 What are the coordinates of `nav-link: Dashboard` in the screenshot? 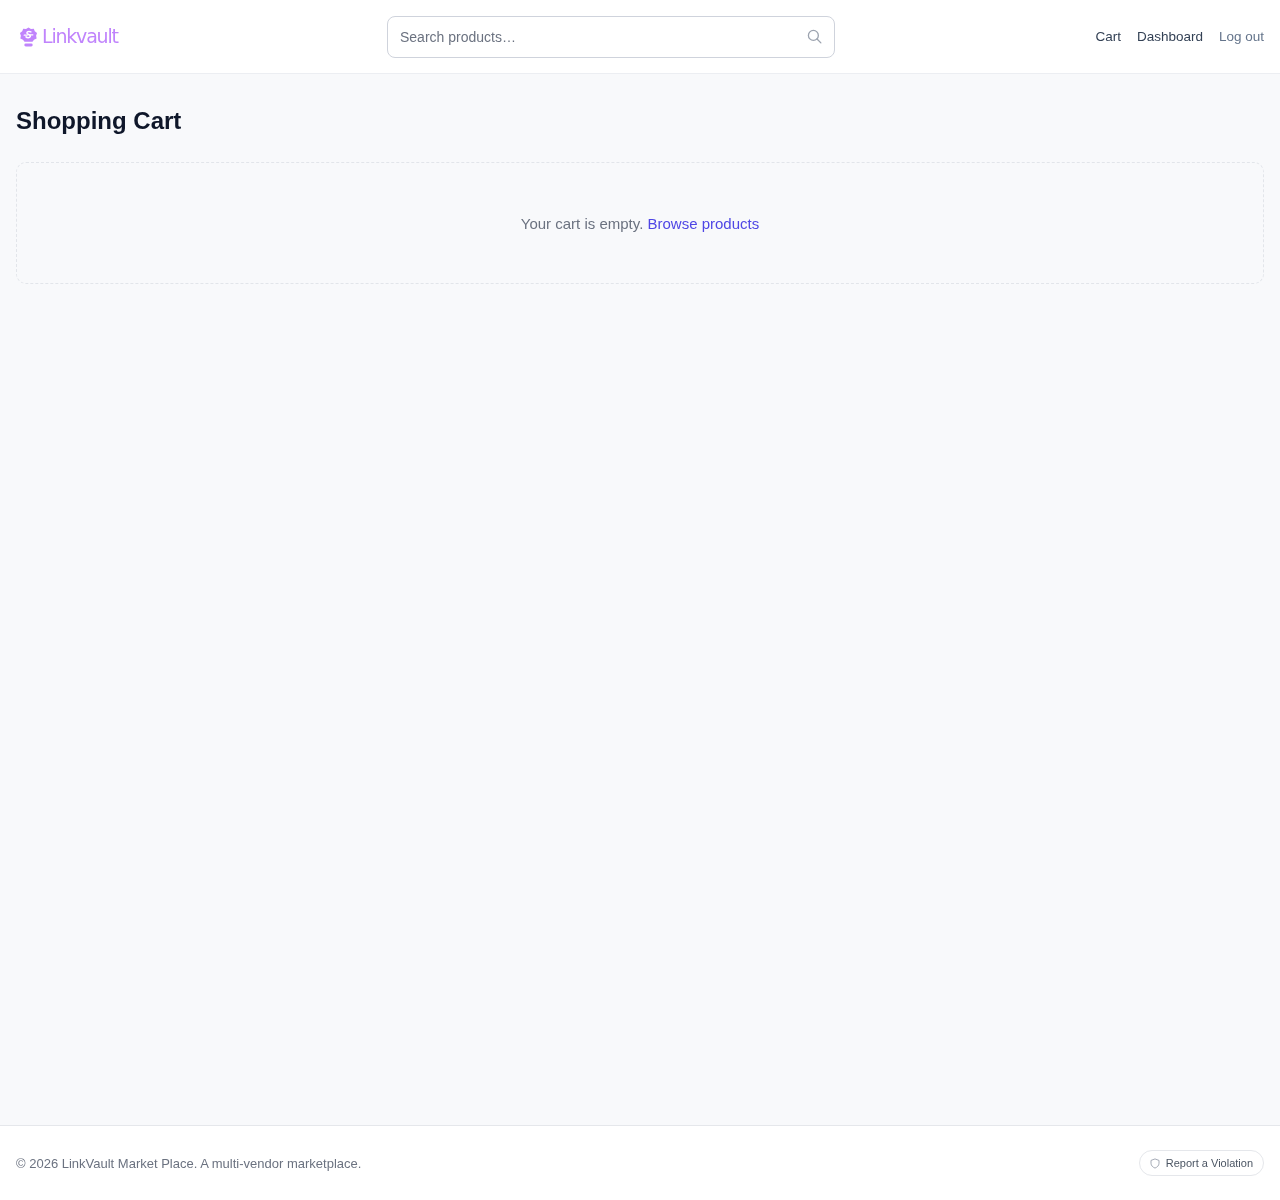 It's located at (1169, 36).